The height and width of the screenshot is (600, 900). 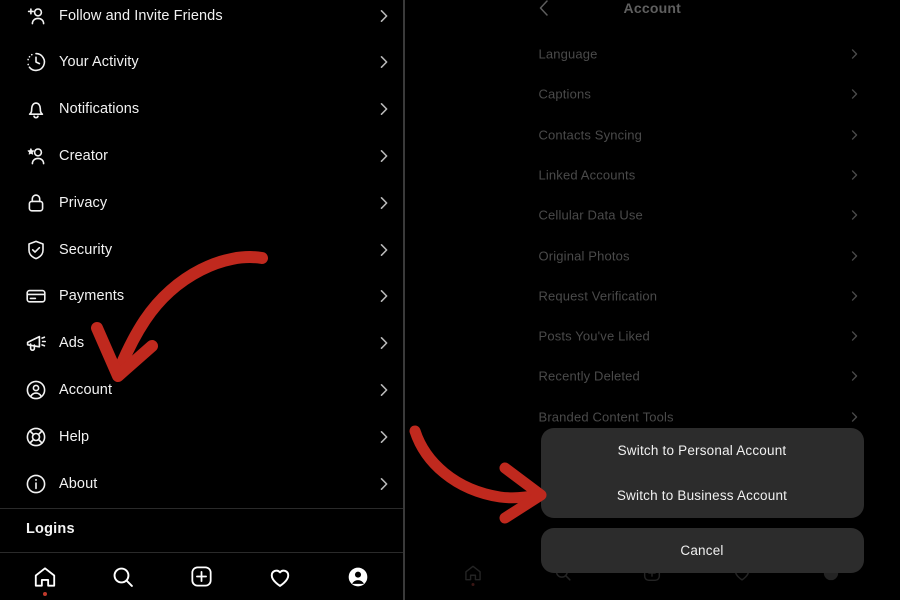 What do you see at coordinates (36, 250) in the screenshot?
I see `shield-check-icon` at bounding box center [36, 250].